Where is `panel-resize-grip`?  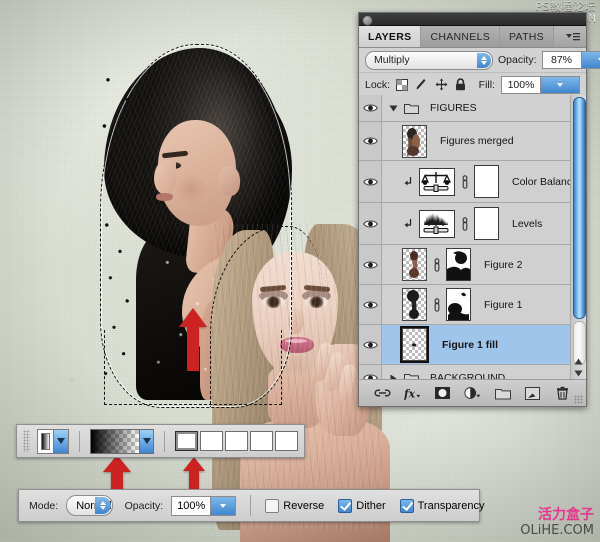 panel-resize-grip is located at coordinates (578, 399).